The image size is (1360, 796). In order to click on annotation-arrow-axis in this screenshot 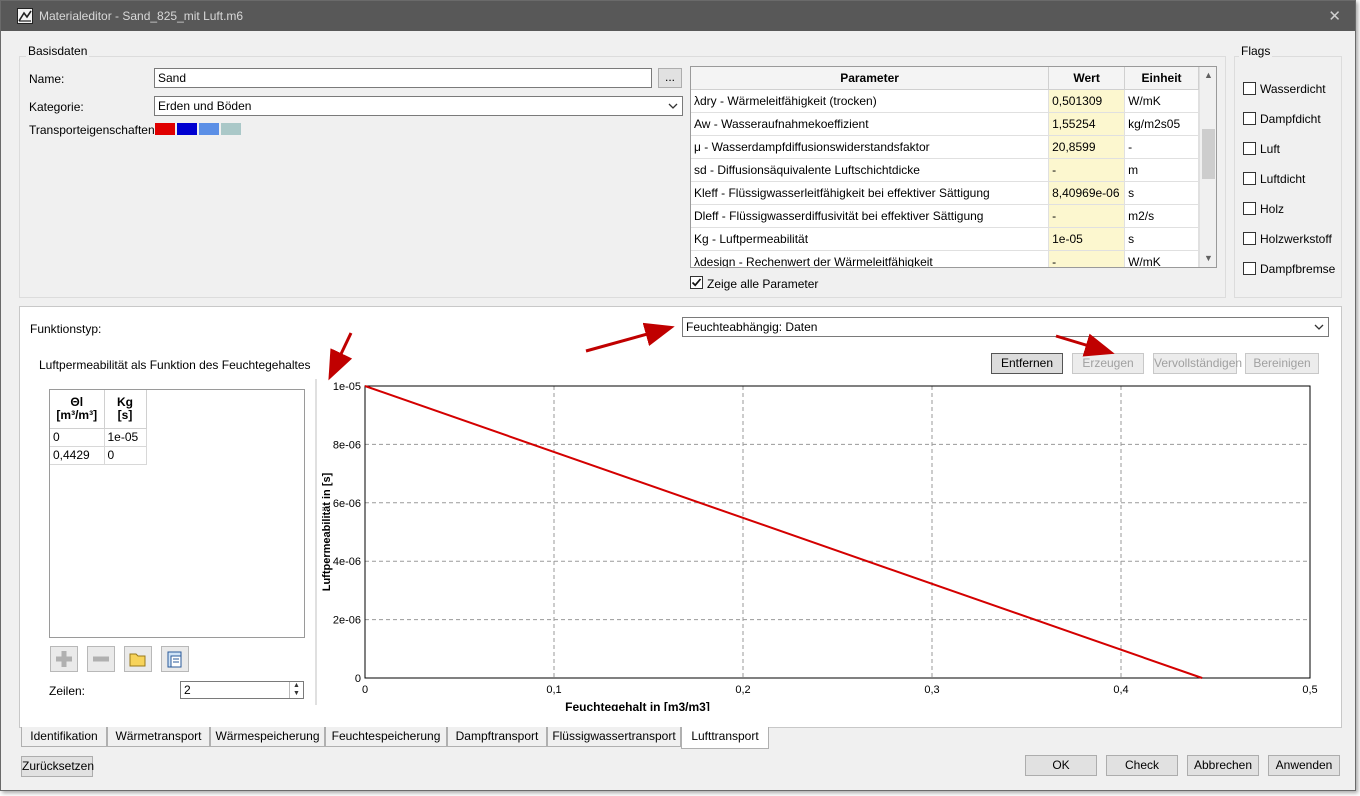, I will do `click(340, 356)`.